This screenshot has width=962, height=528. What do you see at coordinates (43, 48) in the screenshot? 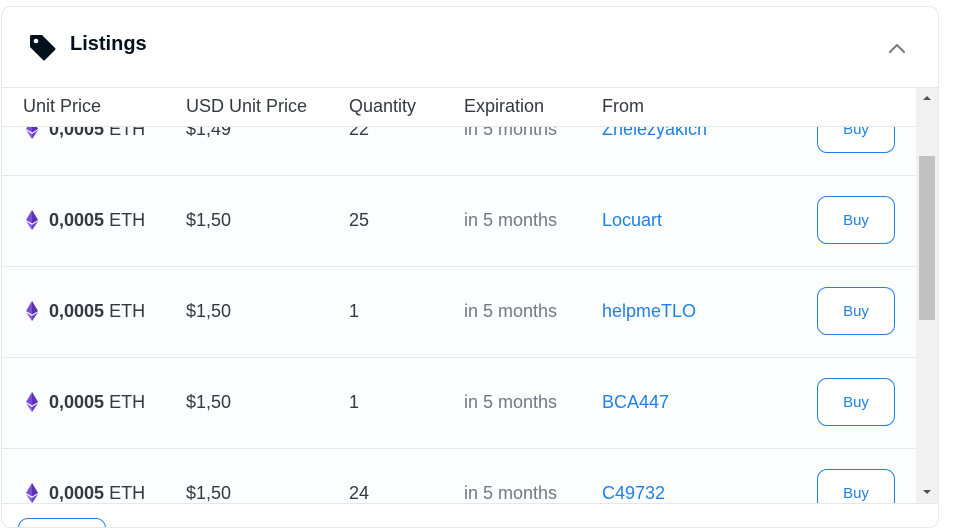
I see `tag-icon` at bounding box center [43, 48].